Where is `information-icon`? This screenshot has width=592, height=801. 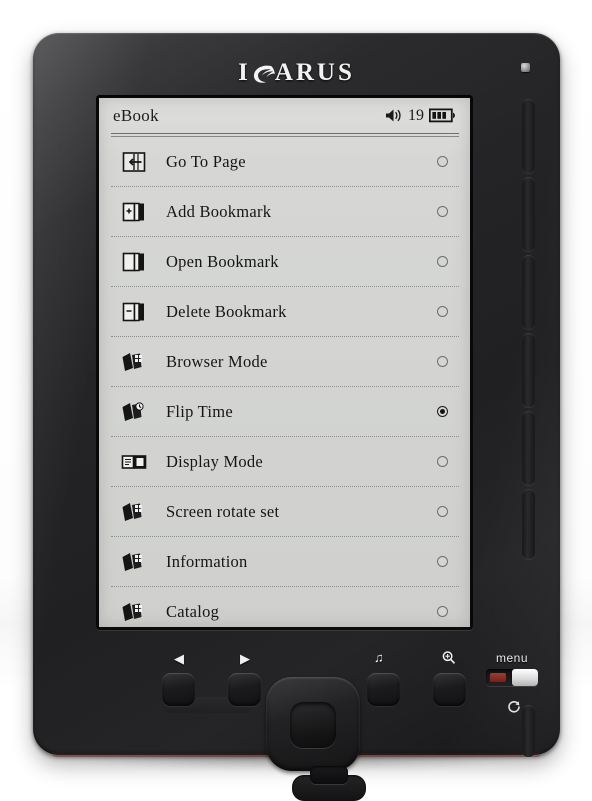 information-icon is located at coordinates (134, 562).